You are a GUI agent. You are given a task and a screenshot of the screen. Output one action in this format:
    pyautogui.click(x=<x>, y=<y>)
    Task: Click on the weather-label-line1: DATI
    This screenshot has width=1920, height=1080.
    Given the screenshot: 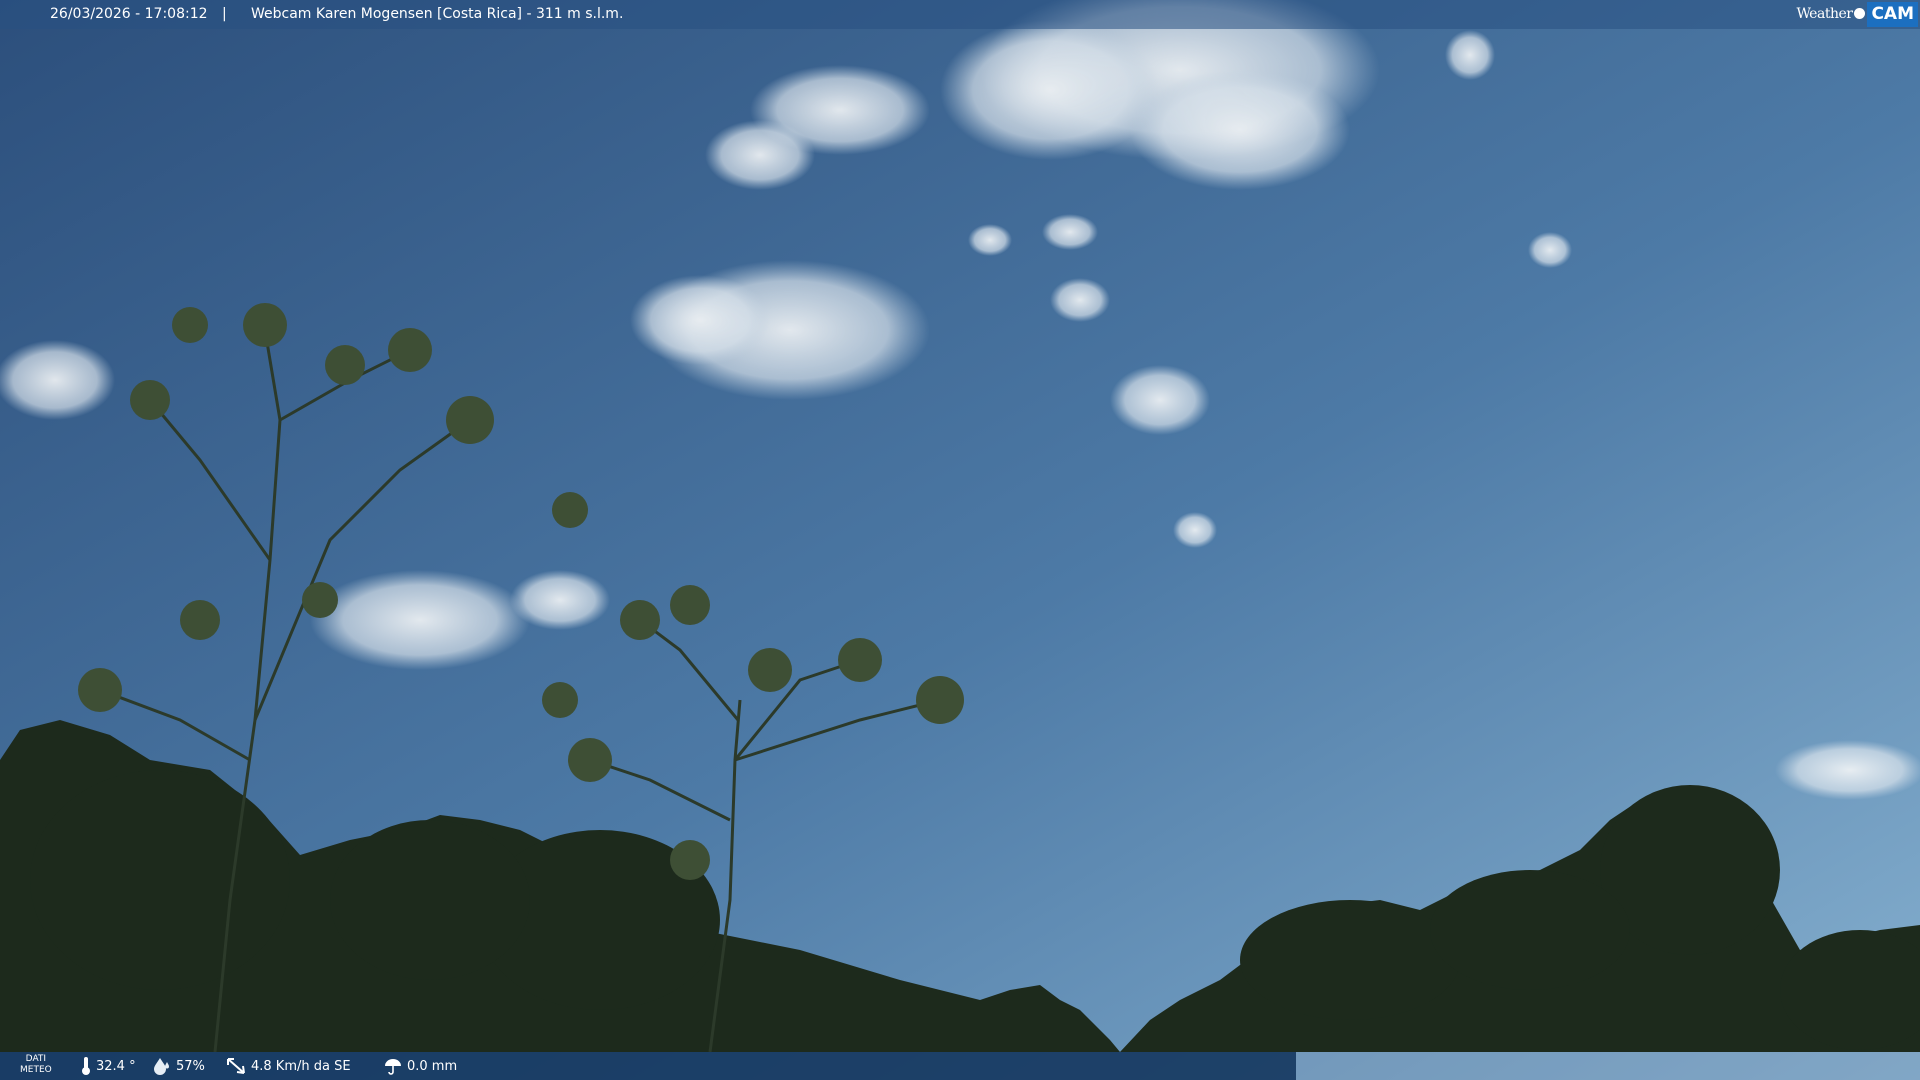 What is the action you would take?
    pyautogui.click(x=36, y=1059)
    